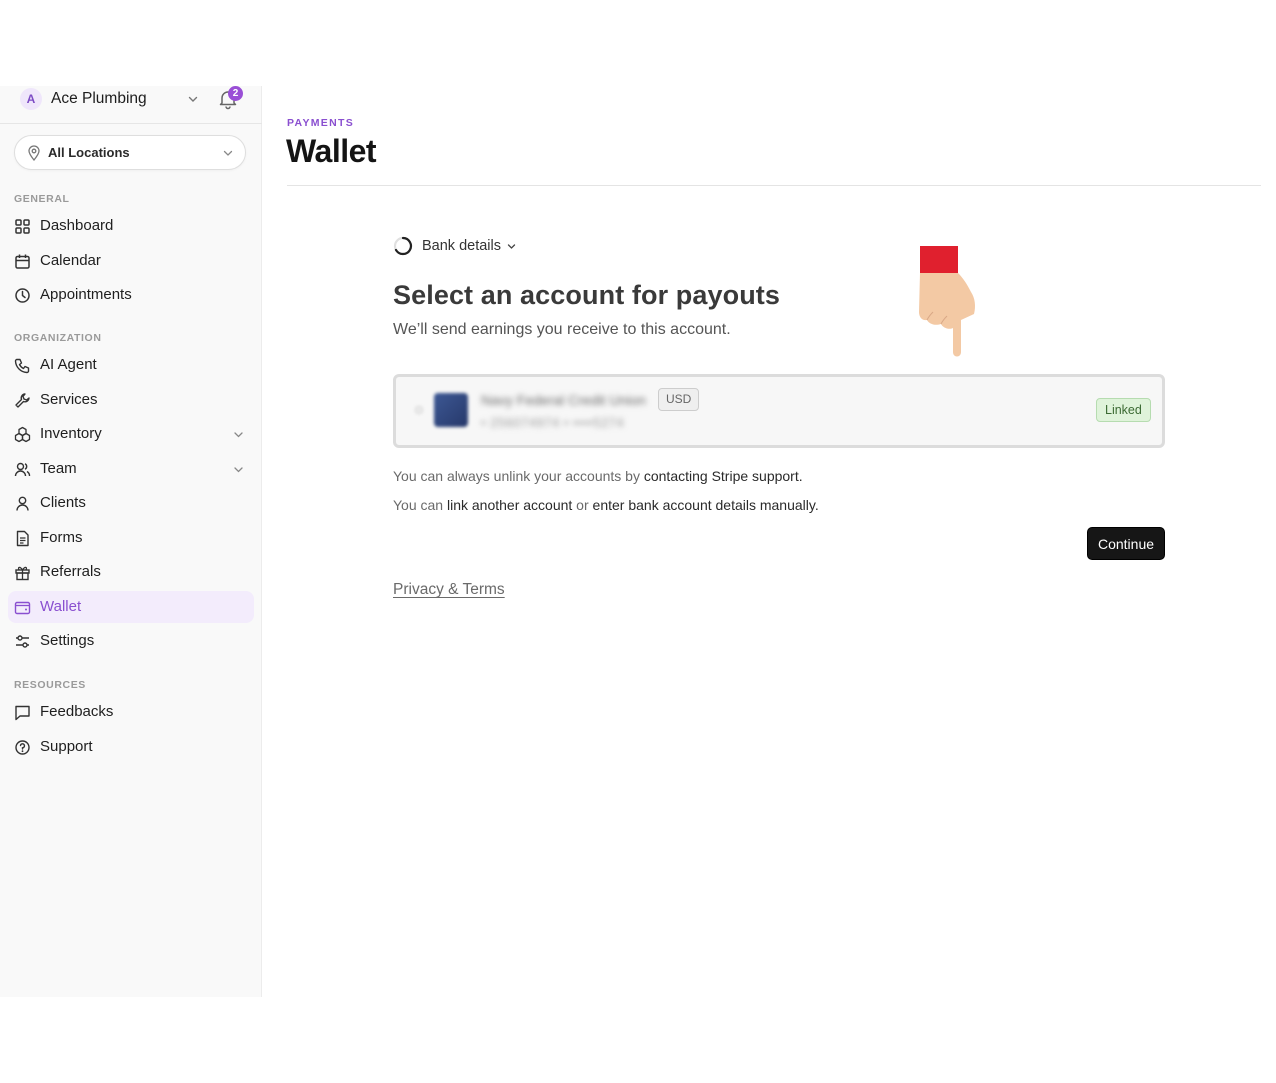 The width and height of the screenshot is (1276, 1083). I want to click on section-heading-organization: ORGANIZATION, so click(58, 338).